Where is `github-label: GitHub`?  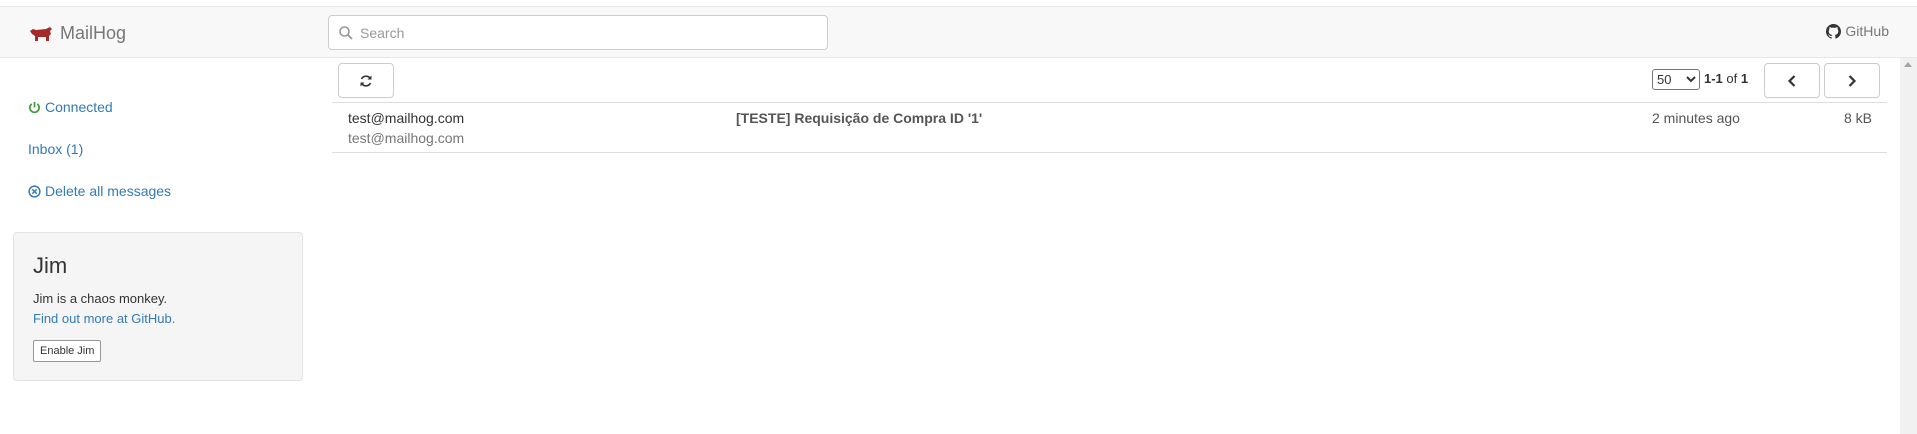 github-label: GitHub is located at coordinates (1867, 31).